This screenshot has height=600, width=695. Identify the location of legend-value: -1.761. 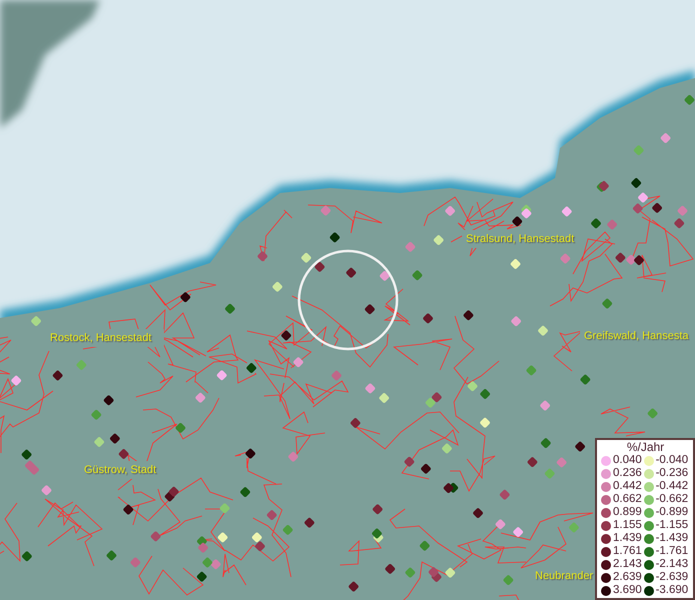
(672, 551).